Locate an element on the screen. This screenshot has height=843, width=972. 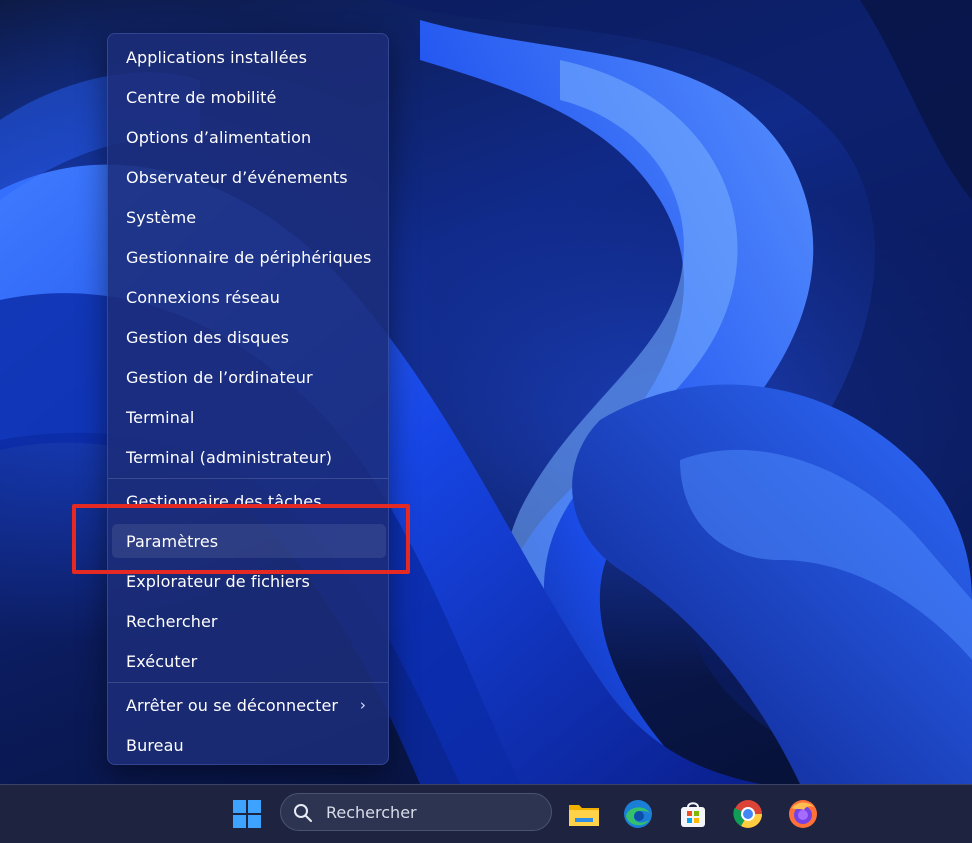
menu-item-label: Rechercher is located at coordinates (172, 621).